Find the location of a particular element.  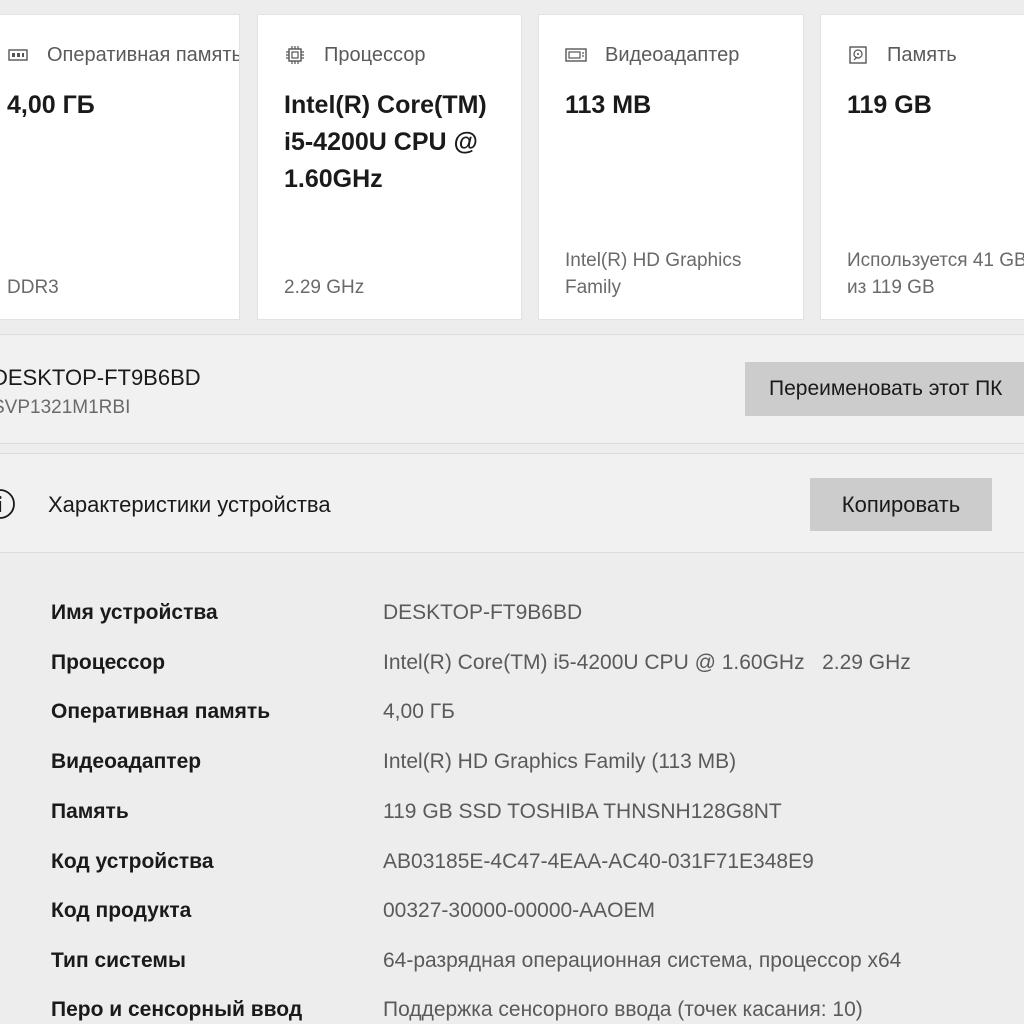

spec-row: Оперативная память 4,00 ГБ is located at coordinates (512, 687).